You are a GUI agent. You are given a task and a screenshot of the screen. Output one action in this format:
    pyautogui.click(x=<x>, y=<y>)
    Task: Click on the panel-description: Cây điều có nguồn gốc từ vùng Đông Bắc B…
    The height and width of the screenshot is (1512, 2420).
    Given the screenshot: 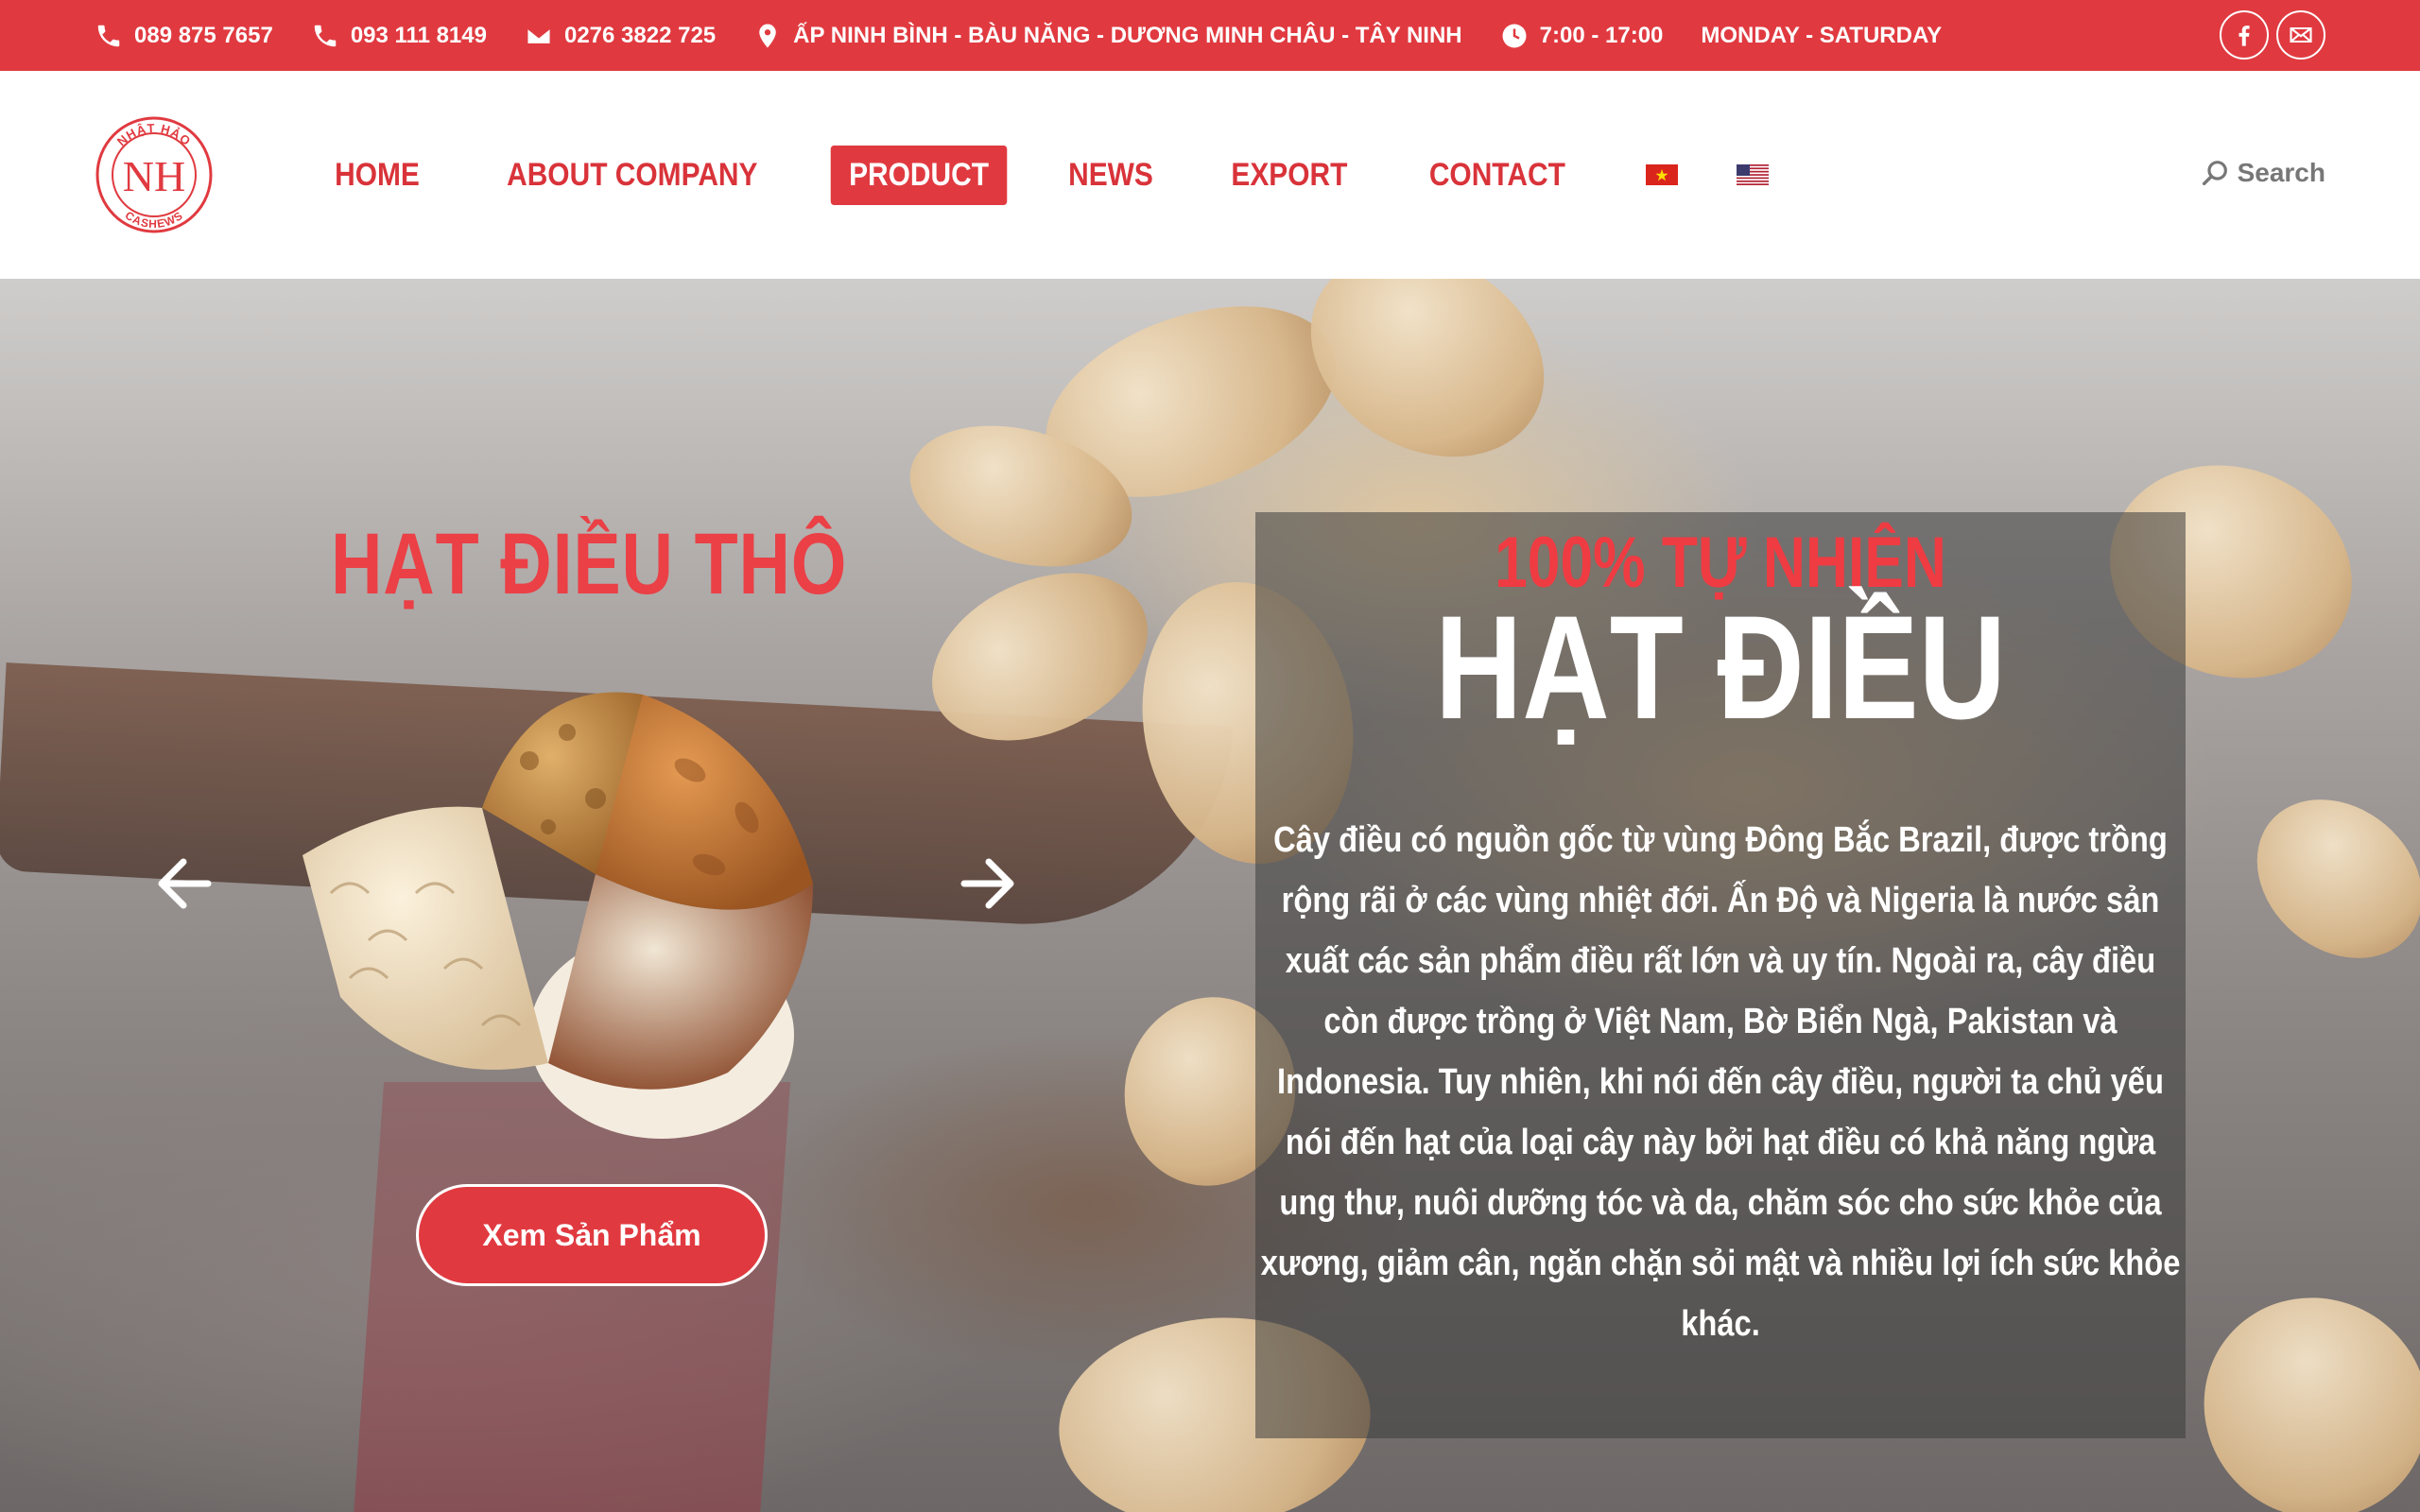 What is the action you would take?
    pyautogui.click(x=1720, y=1082)
    